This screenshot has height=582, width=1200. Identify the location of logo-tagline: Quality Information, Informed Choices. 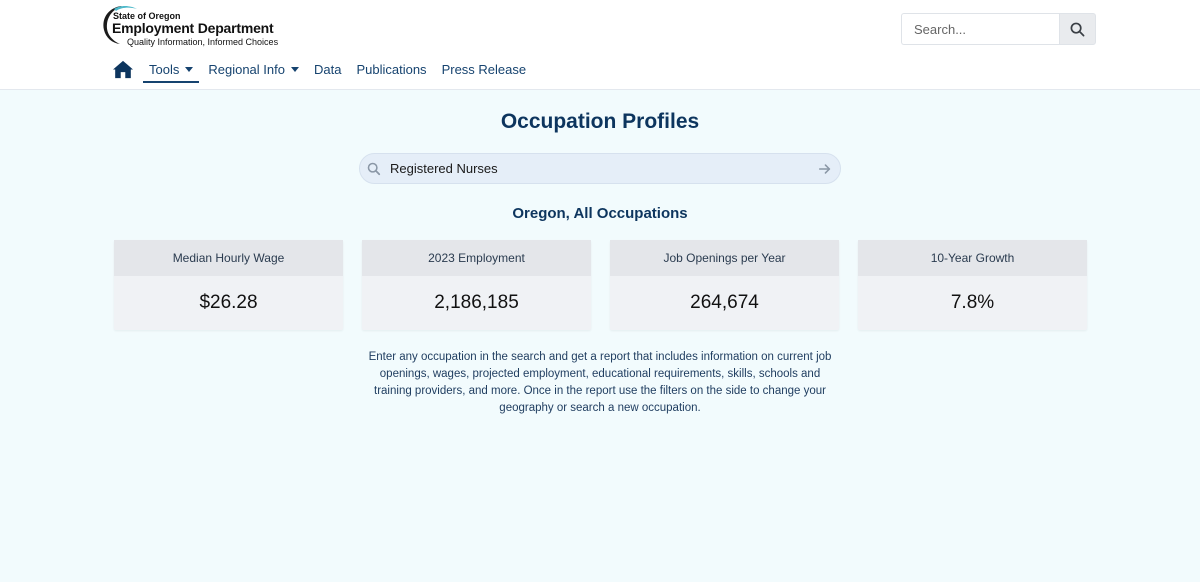
(203, 42).